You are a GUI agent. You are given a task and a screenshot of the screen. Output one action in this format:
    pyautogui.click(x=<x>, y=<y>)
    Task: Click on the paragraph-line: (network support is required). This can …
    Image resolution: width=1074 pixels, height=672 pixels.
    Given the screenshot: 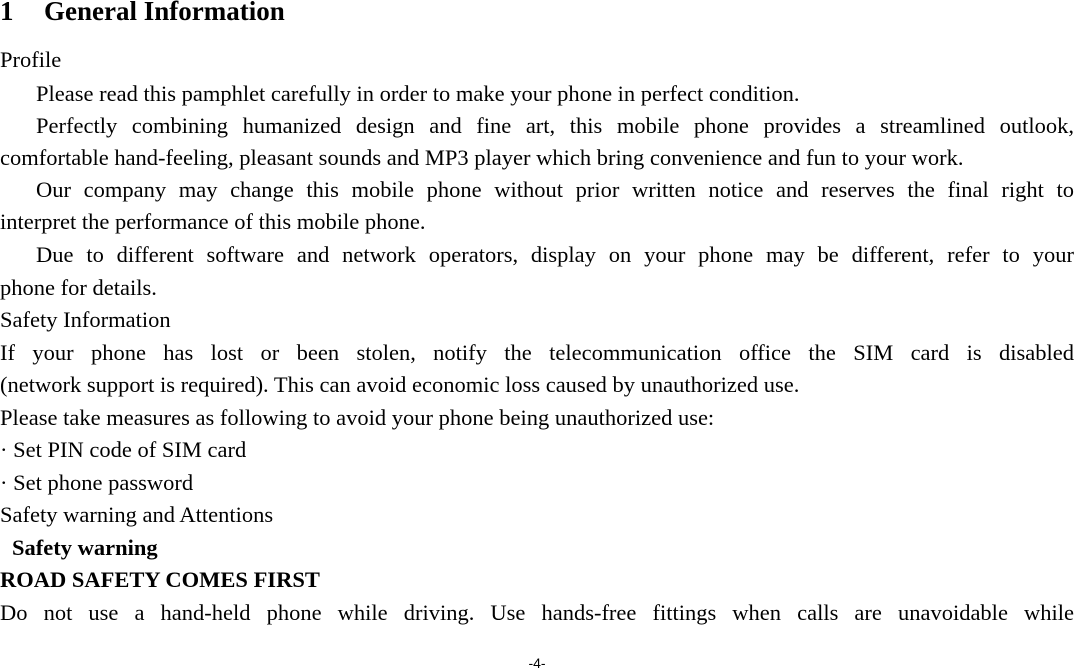 What is the action you would take?
    pyautogui.click(x=400, y=384)
    